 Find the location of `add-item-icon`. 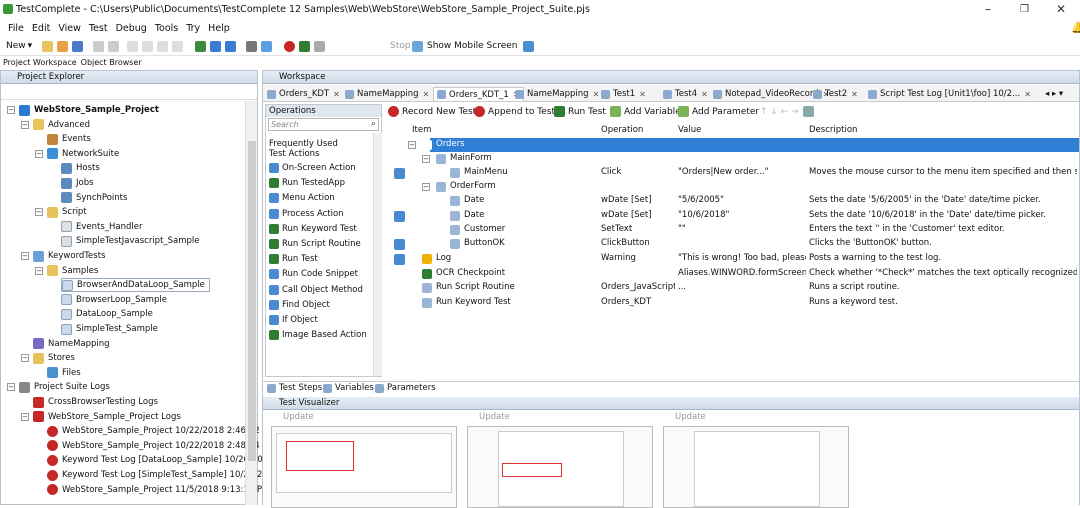

add-item-icon is located at coordinates (200, 46).